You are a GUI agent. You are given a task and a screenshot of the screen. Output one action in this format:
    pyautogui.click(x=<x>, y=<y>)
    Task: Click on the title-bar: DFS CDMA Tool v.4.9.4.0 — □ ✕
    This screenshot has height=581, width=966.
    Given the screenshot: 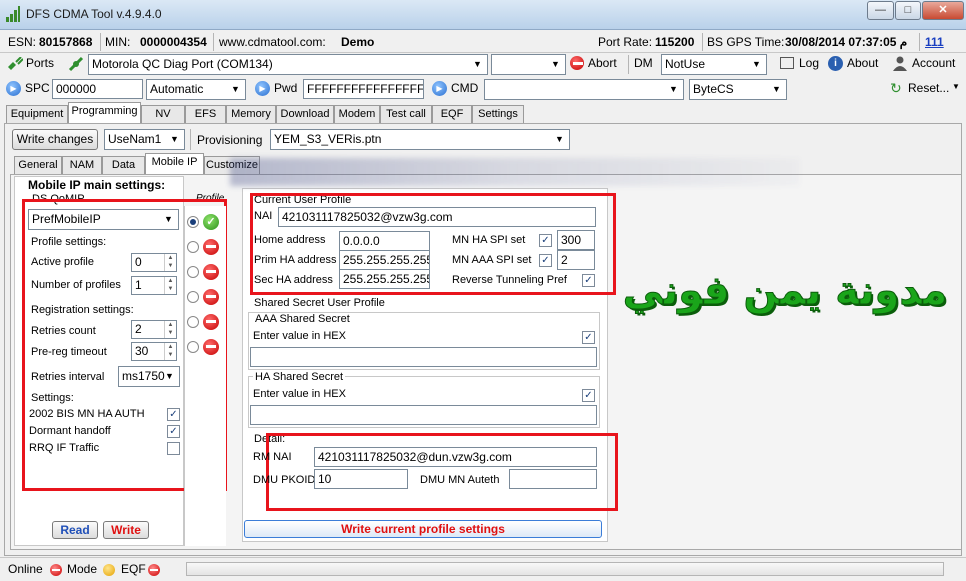 What is the action you would take?
    pyautogui.click(x=483, y=15)
    